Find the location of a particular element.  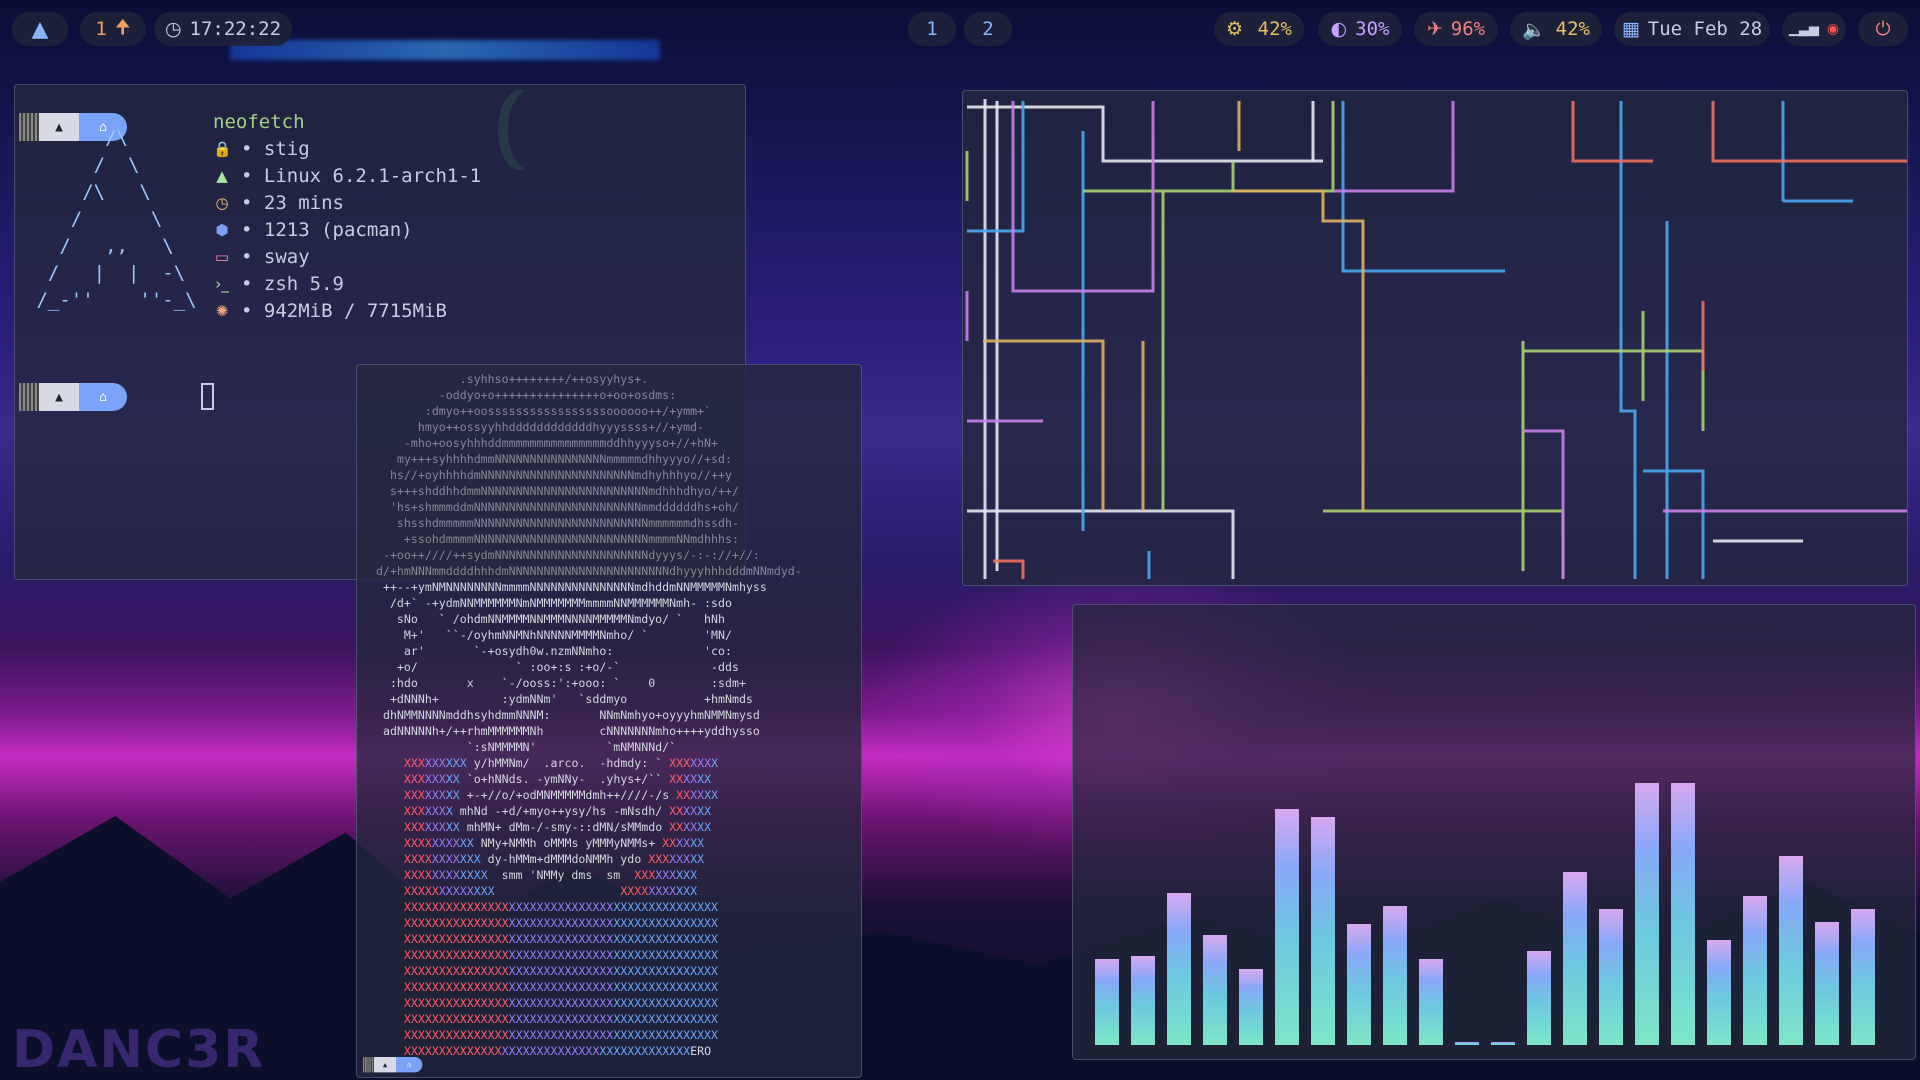

info-wm-text: • sway is located at coordinates (275, 257).